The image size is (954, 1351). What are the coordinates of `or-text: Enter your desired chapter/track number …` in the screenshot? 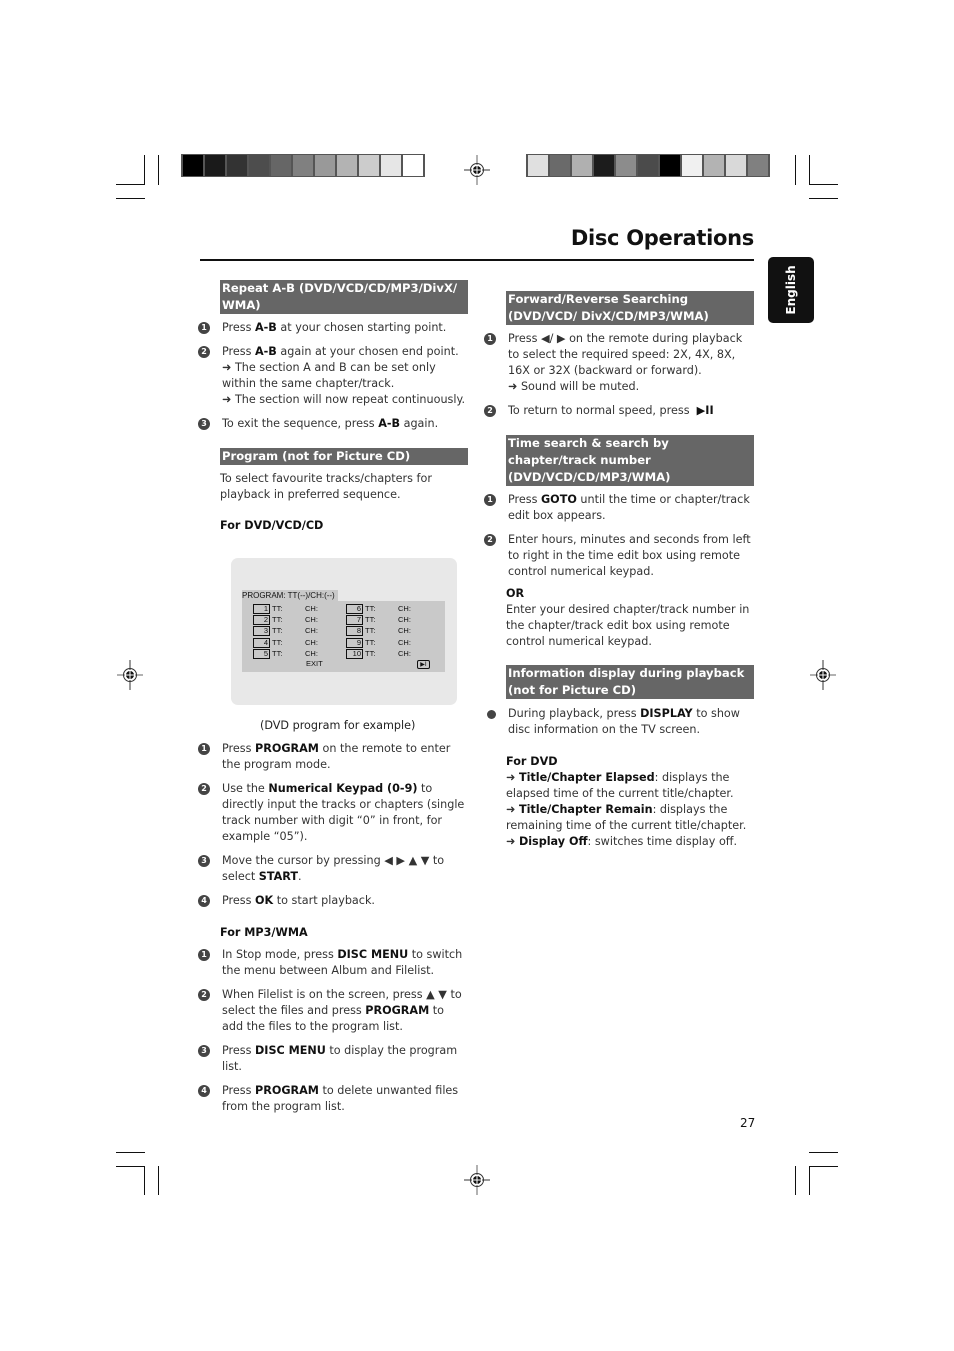 It's located at (628, 625).